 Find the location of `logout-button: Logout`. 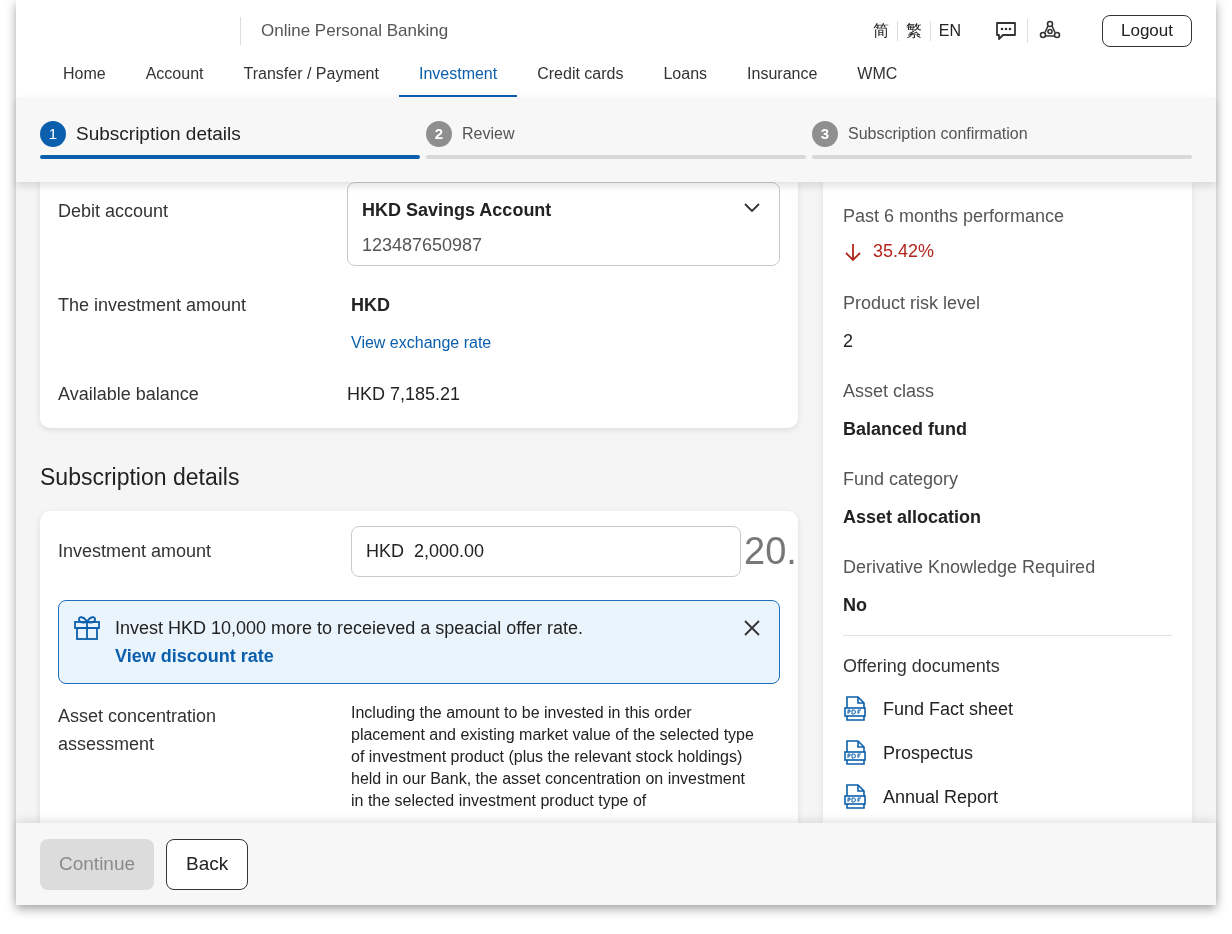

logout-button: Logout is located at coordinates (1147, 31).